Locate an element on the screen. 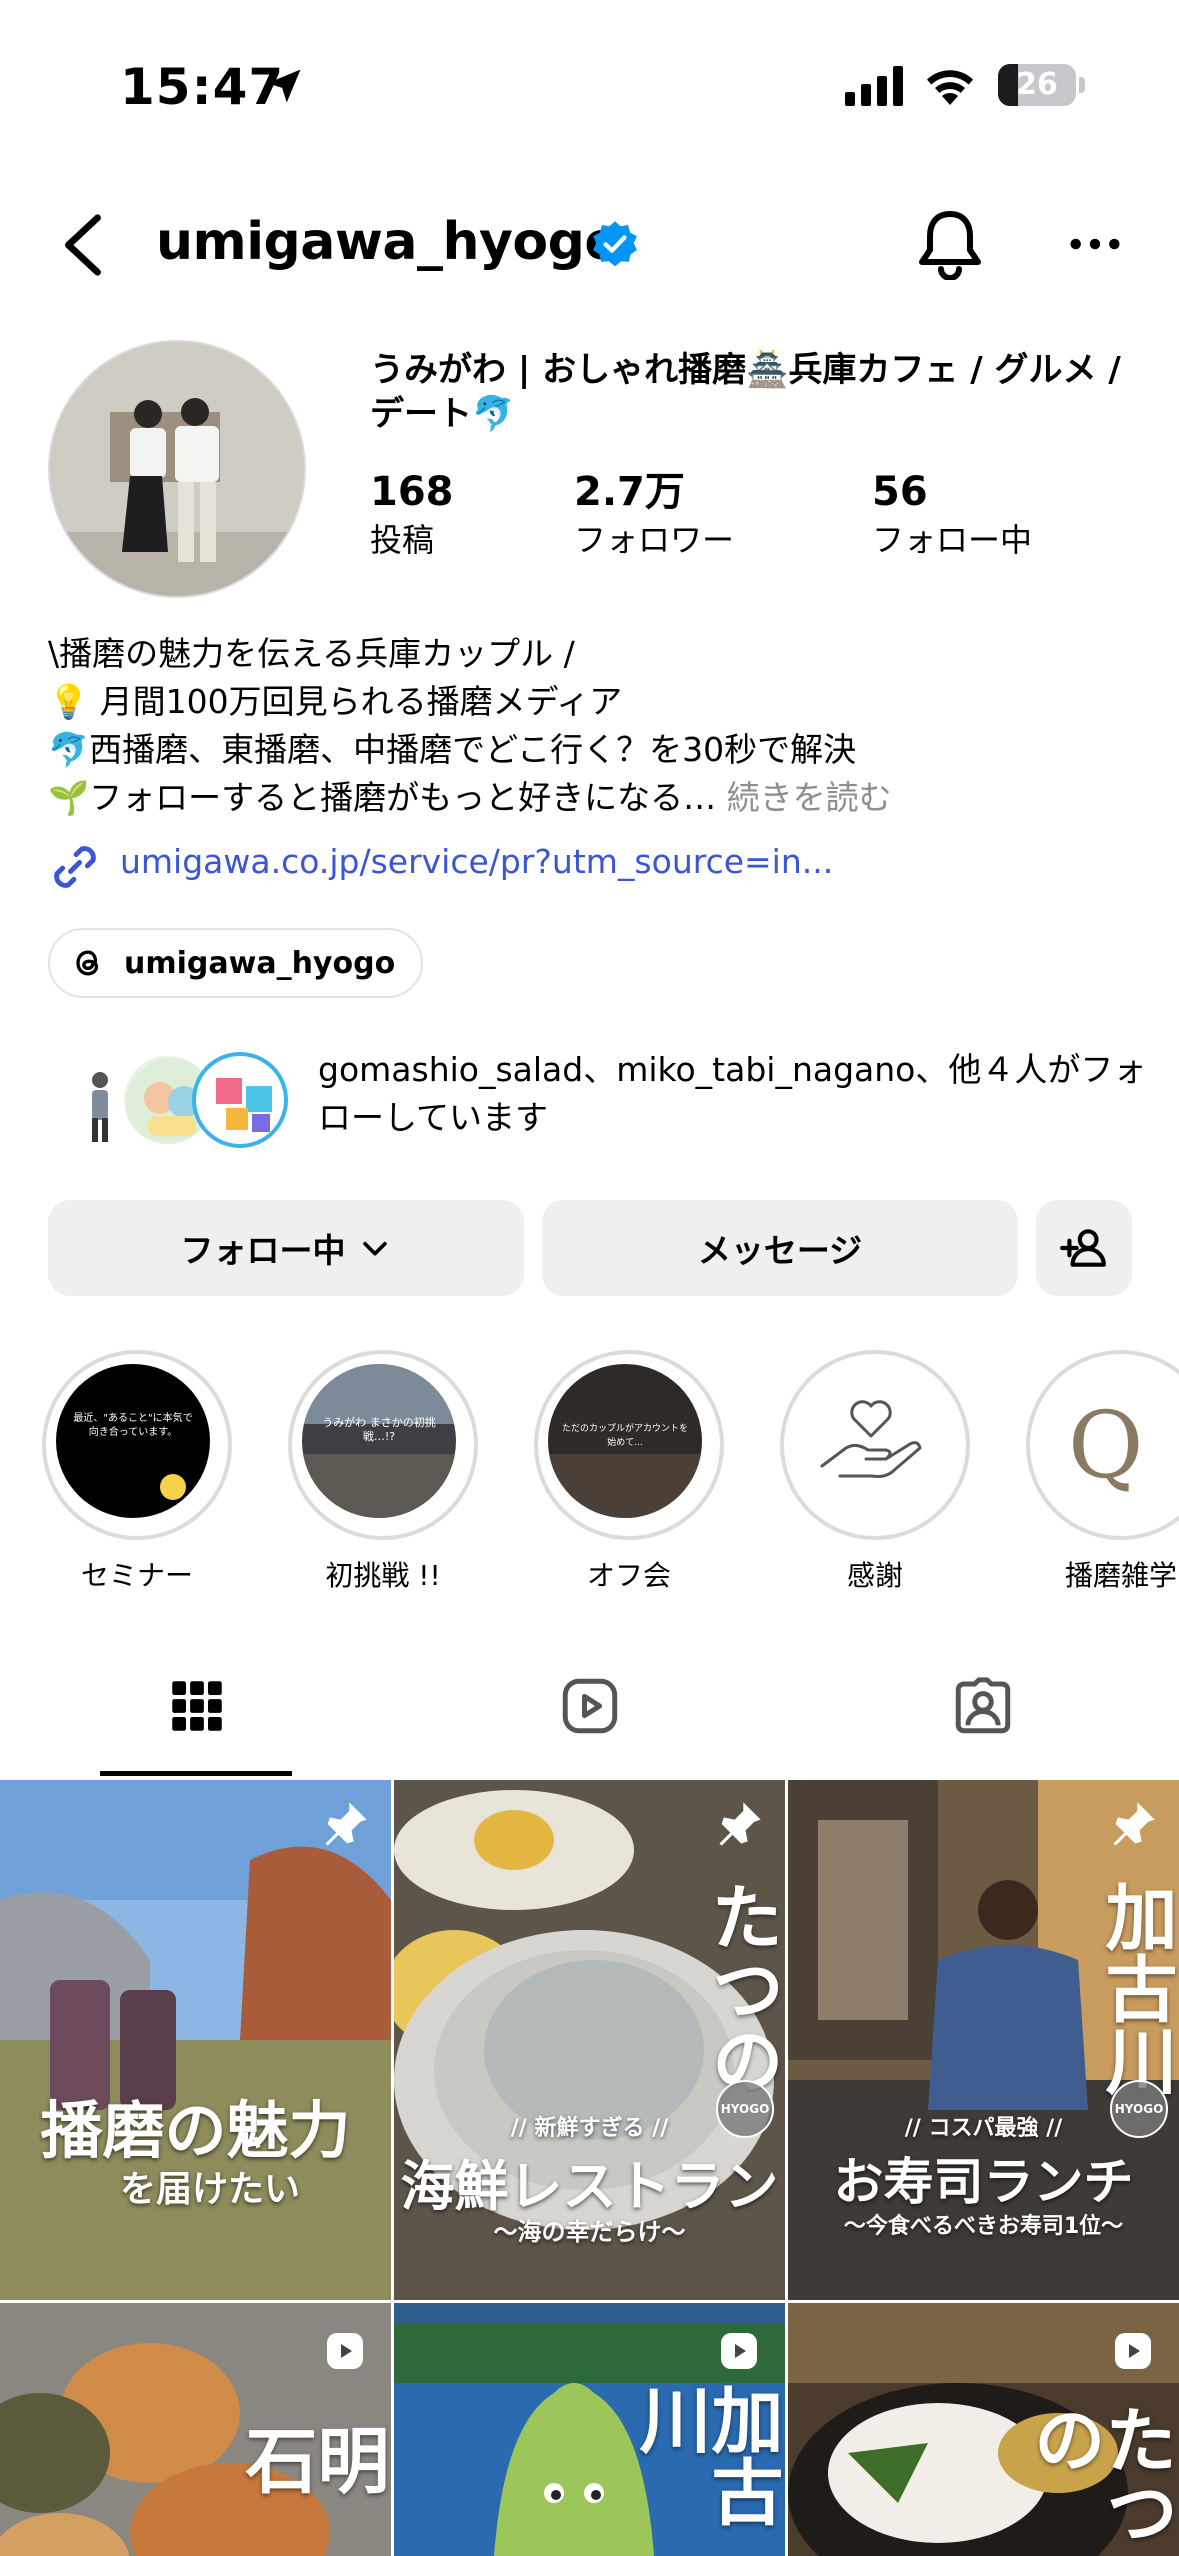 This screenshot has width=1179, height=2556. tagged-person-icon is located at coordinates (982, 1705).